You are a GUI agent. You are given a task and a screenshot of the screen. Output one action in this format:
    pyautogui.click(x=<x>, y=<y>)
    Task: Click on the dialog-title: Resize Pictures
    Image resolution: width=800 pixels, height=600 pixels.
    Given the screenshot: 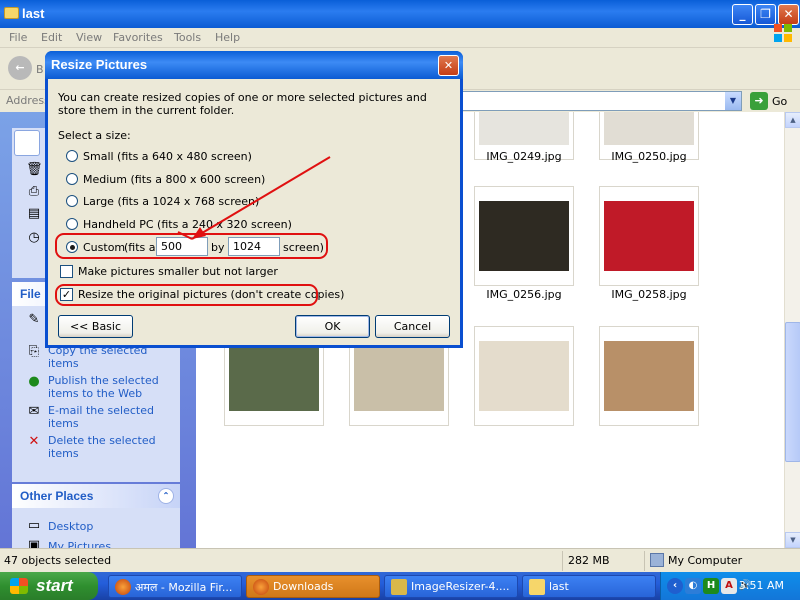 What is the action you would take?
    pyautogui.click(x=99, y=64)
    